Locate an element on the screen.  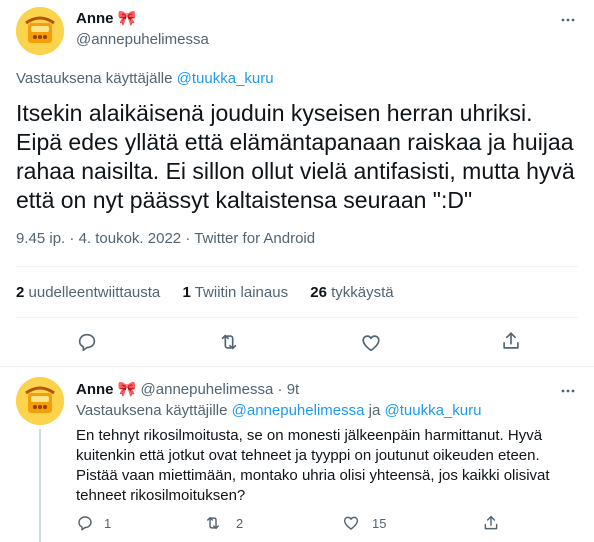
reply-author-avatar is located at coordinates (40, 401).